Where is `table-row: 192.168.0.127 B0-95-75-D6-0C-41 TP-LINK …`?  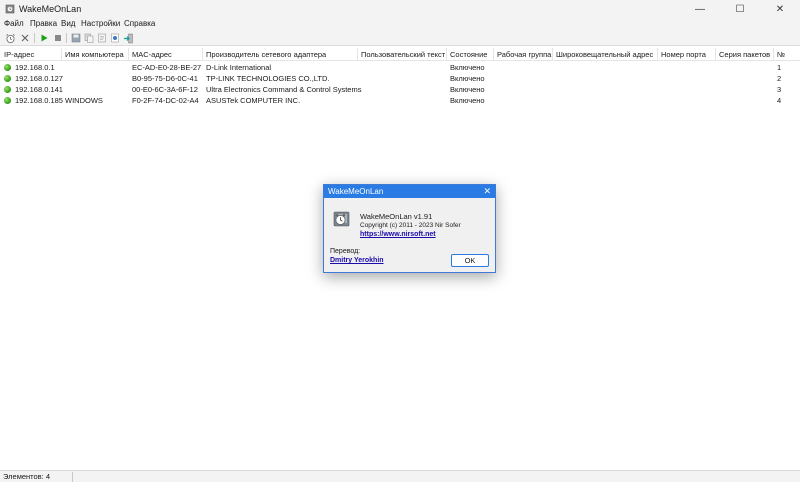
table-row: 192.168.0.127 B0-95-75-D6-0C-41 TP-LINK … is located at coordinates (400, 78).